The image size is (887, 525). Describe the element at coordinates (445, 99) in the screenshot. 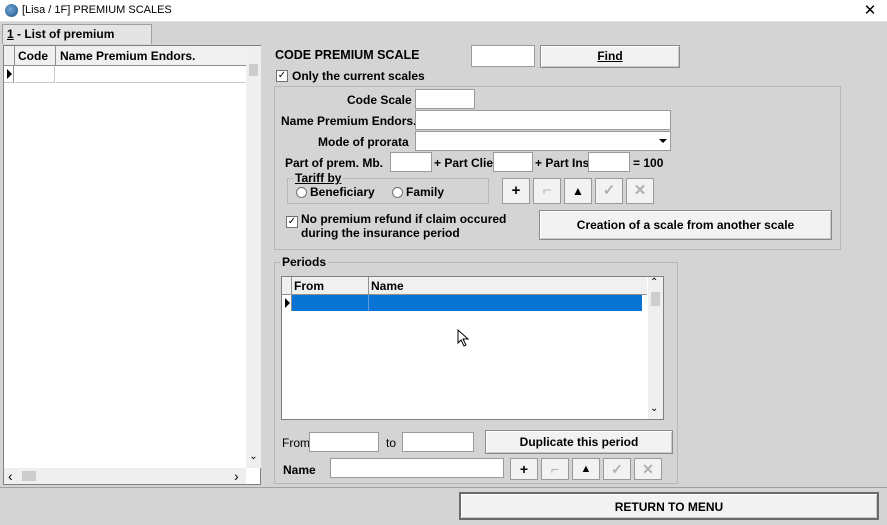

I see `code-scale-input` at that location.